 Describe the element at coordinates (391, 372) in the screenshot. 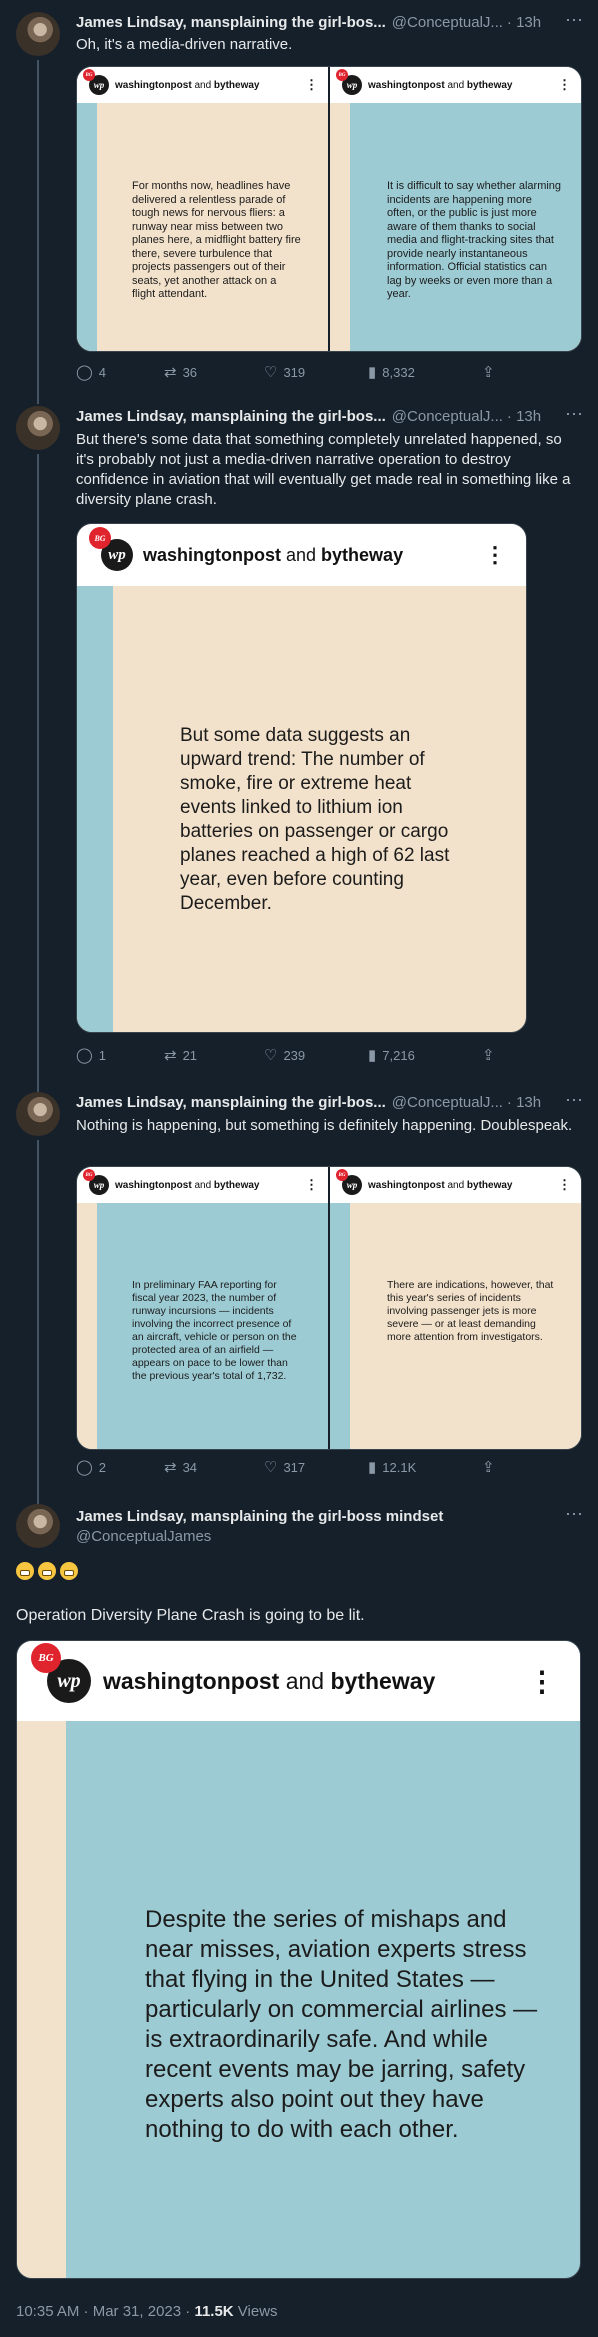

I see `views-button: ▮ 8,332` at that location.